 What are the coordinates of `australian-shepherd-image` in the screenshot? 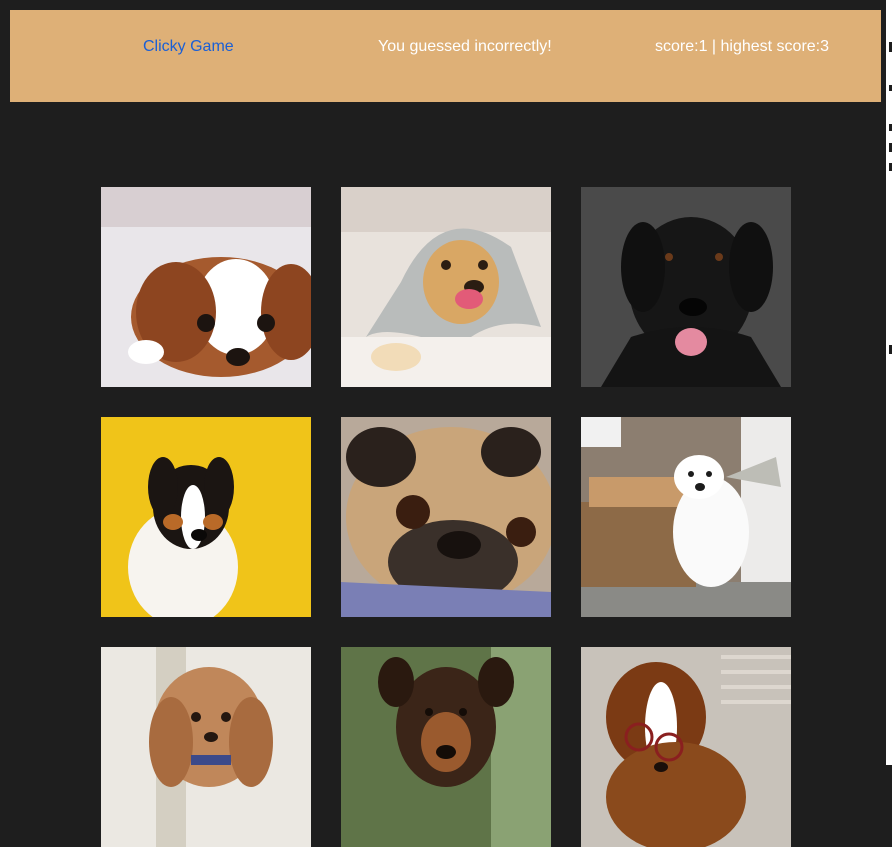 It's located at (206, 517).